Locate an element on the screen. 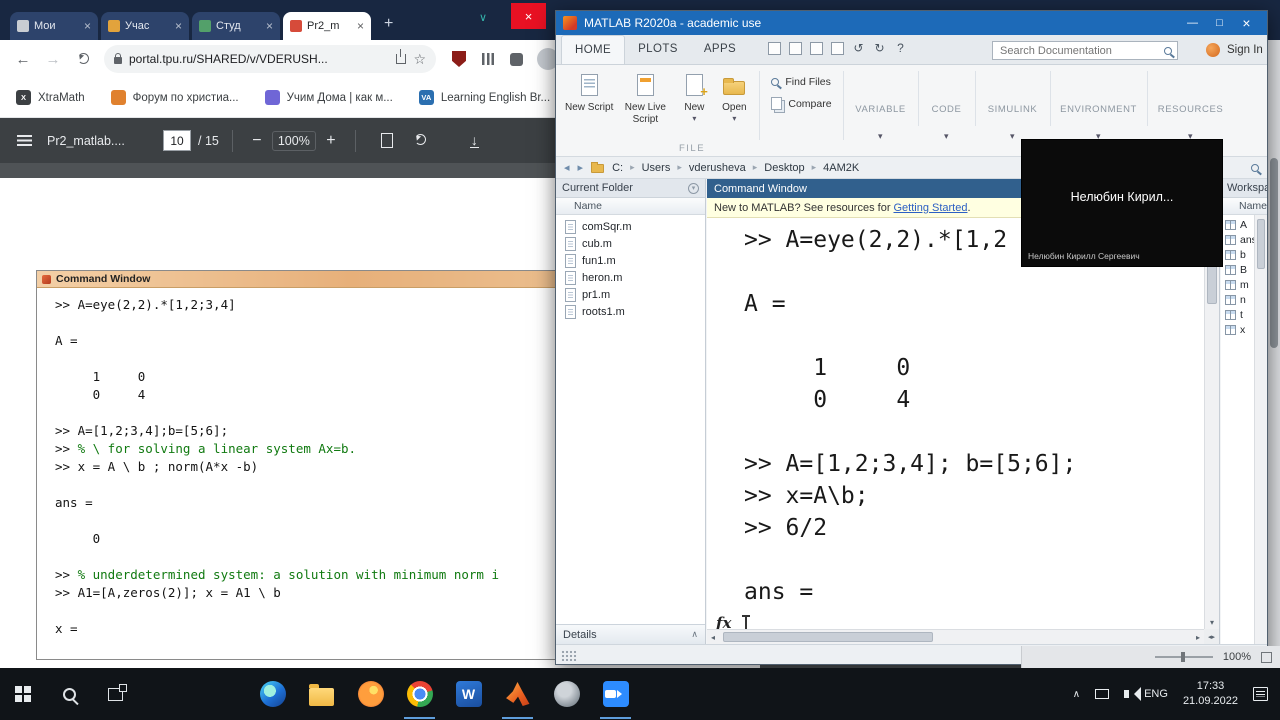 The image size is (1280, 720). path-forward-icon: ▸ is located at coordinates (581, 167).